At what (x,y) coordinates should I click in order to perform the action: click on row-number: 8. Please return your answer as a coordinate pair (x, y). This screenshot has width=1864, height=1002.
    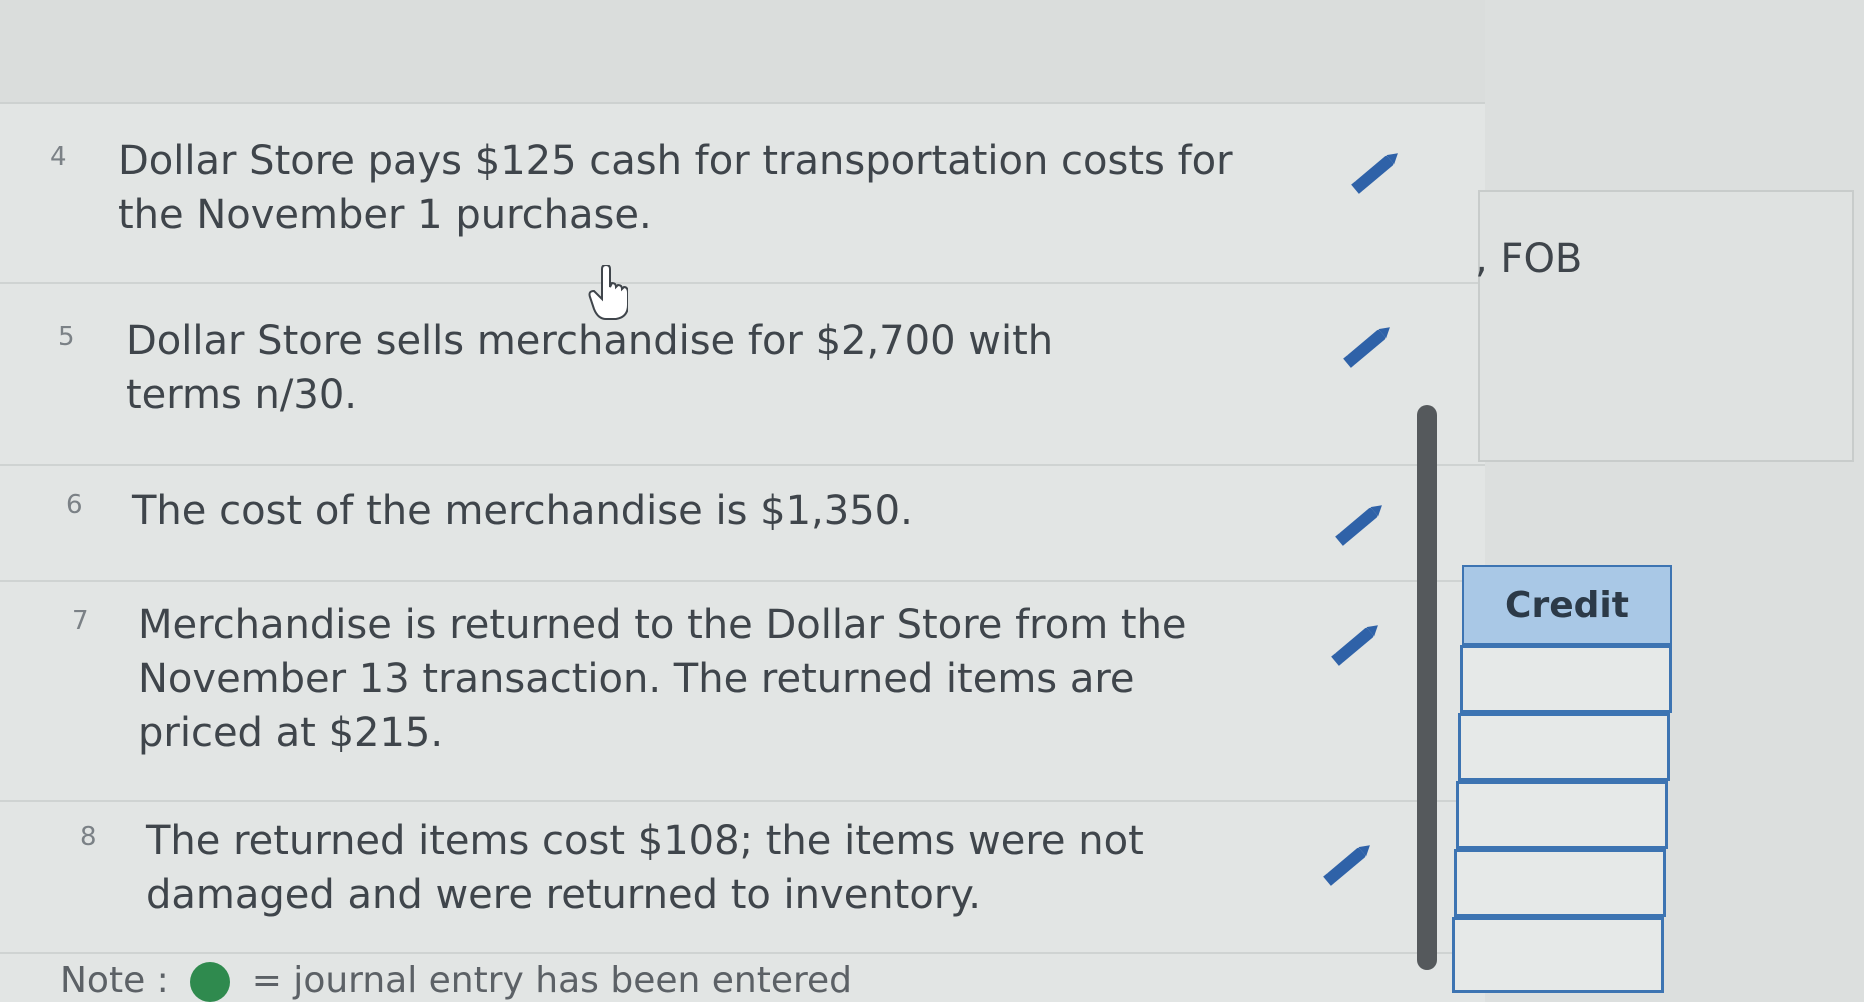
    Looking at the image, I should click on (88, 837).